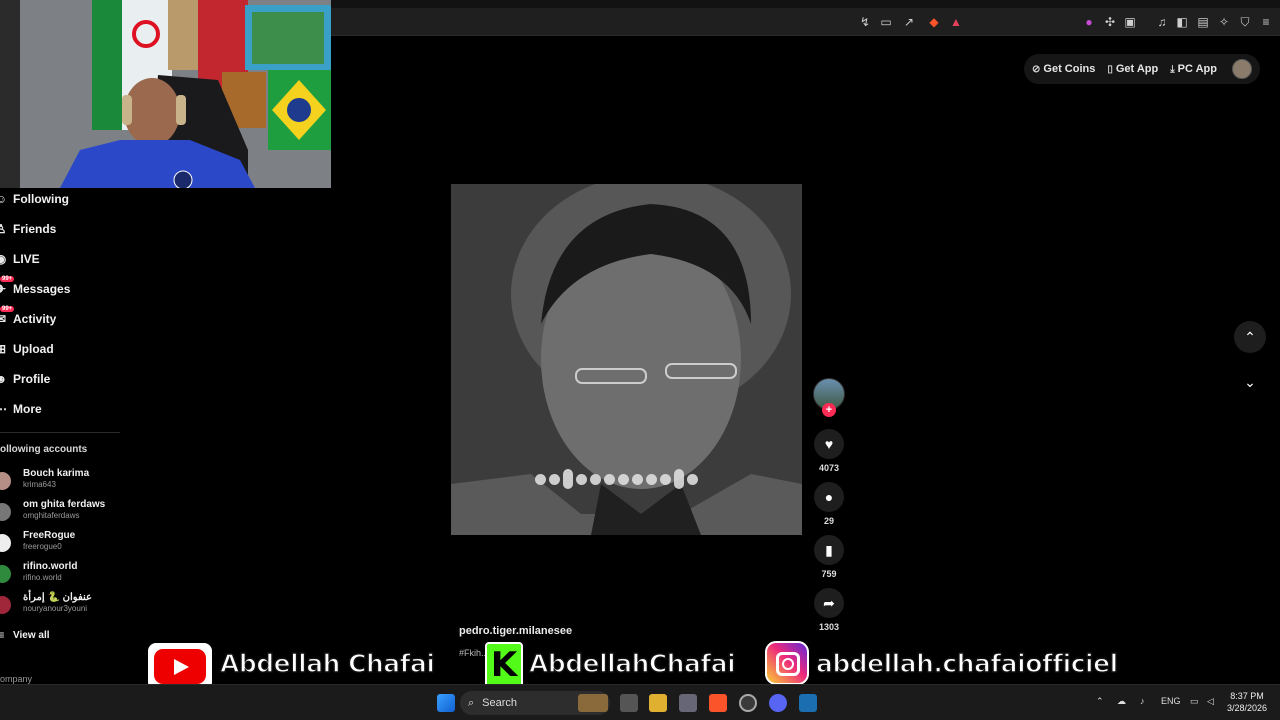 Image resolution: width=1280 pixels, height=720 pixels. What do you see at coordinates (934, 22) in the screenshot?
I see `brave-shield-icon: ◆` at bounding box center [934, 22].